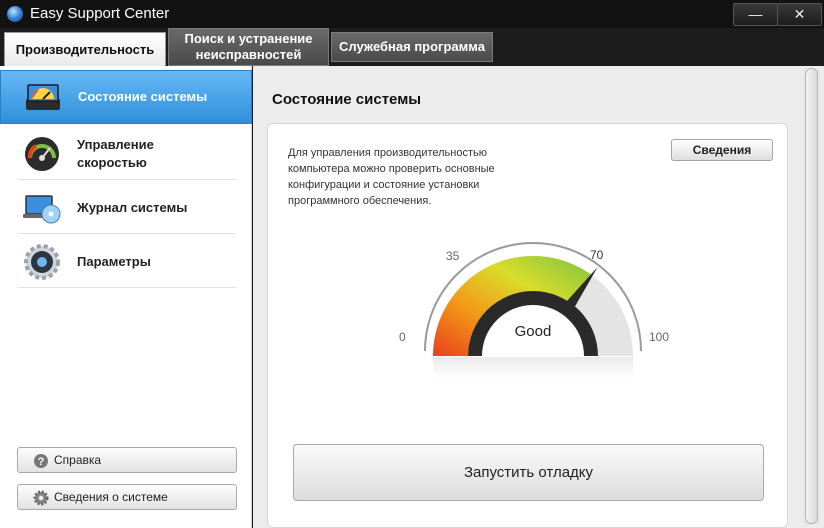 The height and width of the screenshot is (528, 824). Describe the element at coordinates (111, 497) in the screenshot. I see `system-info-label: Сведения о системе` at that location.